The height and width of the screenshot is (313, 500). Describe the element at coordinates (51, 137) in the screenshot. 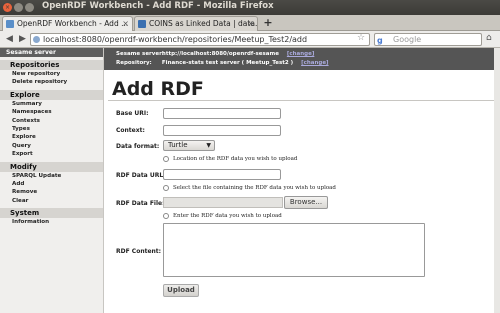

I see `sidebar-item-explore: Explore` at that location.